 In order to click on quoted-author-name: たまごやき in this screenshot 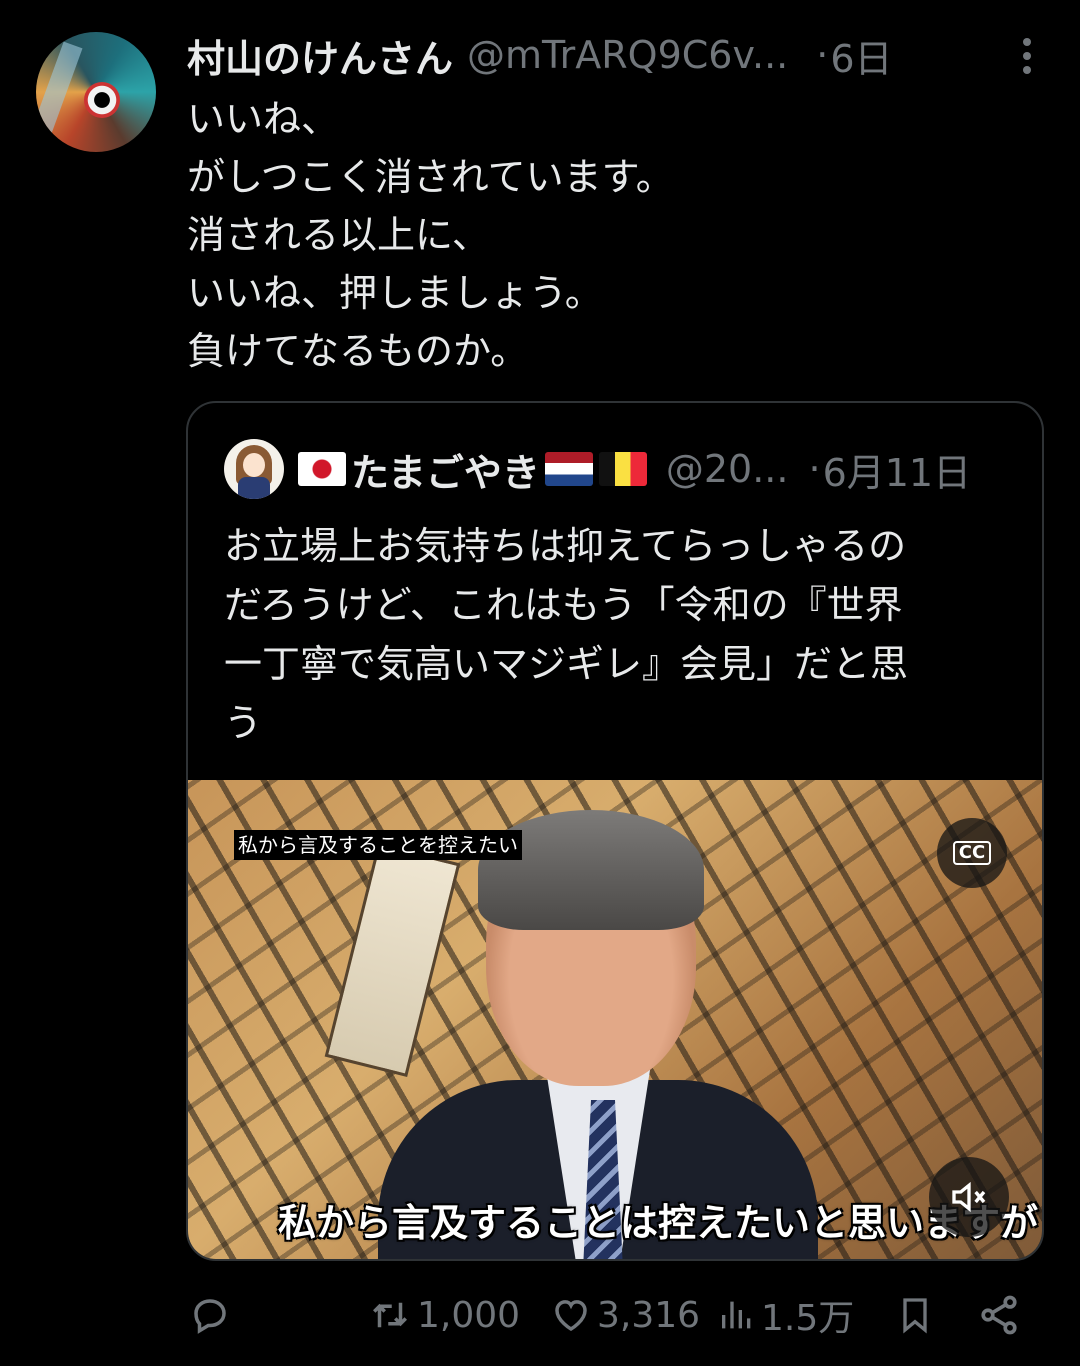, I will do `click(445, 469)`.